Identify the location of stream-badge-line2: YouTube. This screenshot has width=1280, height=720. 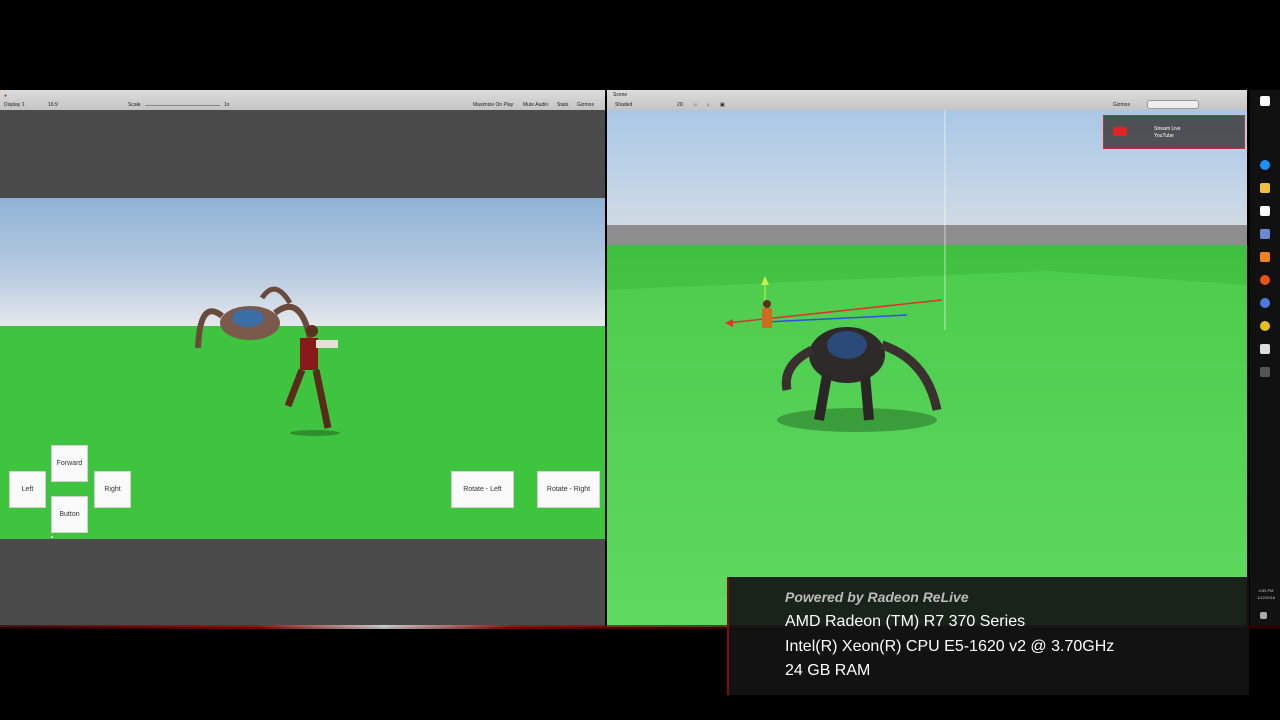
(1164, 136).